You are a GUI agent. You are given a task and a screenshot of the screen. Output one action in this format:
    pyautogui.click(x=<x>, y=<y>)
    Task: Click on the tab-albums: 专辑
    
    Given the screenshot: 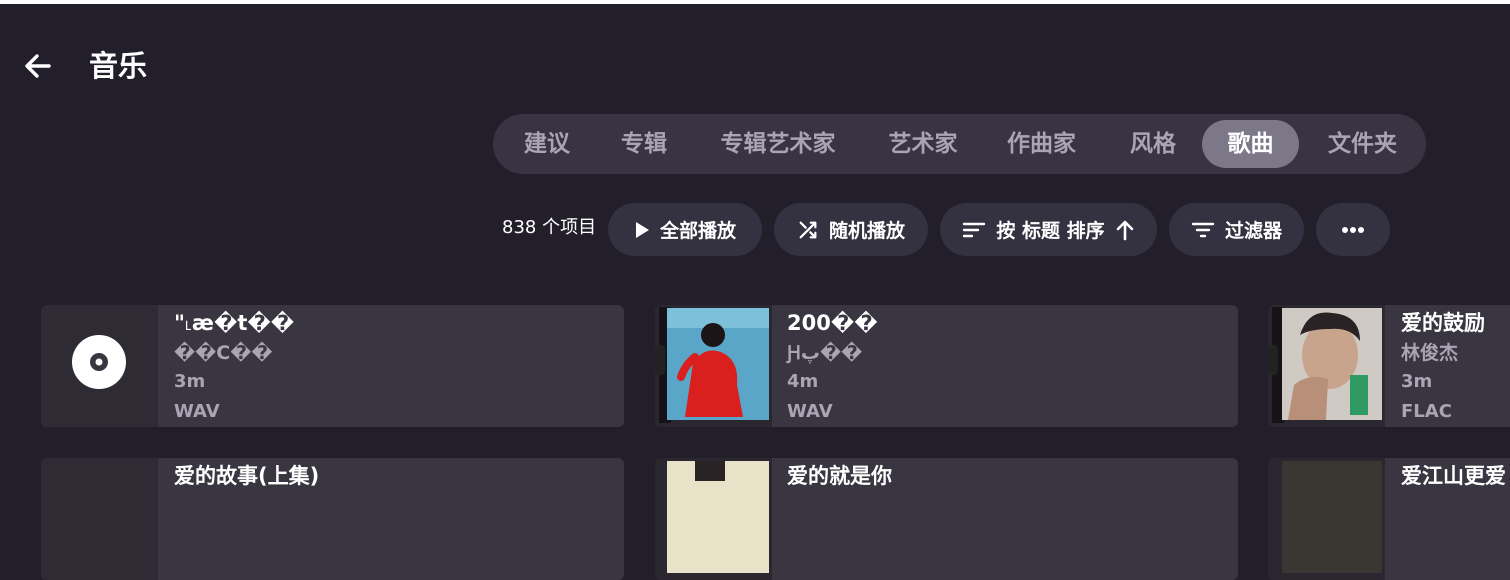 What is the action you would take?
    pyautogui.click(x=644, y=144)
    